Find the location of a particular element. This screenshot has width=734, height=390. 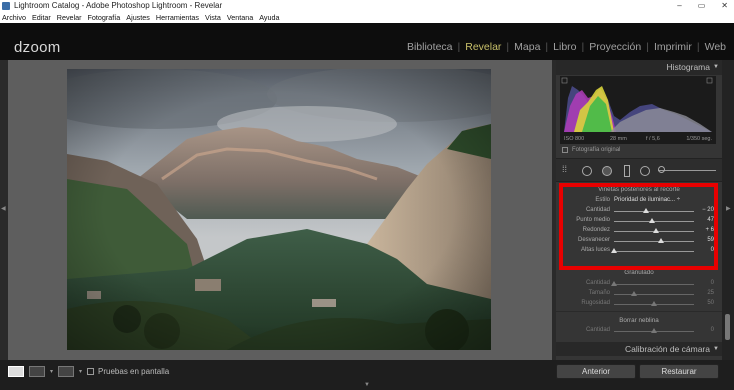

slider-row: Tamaño 25 is located at coordinates (639, 294).